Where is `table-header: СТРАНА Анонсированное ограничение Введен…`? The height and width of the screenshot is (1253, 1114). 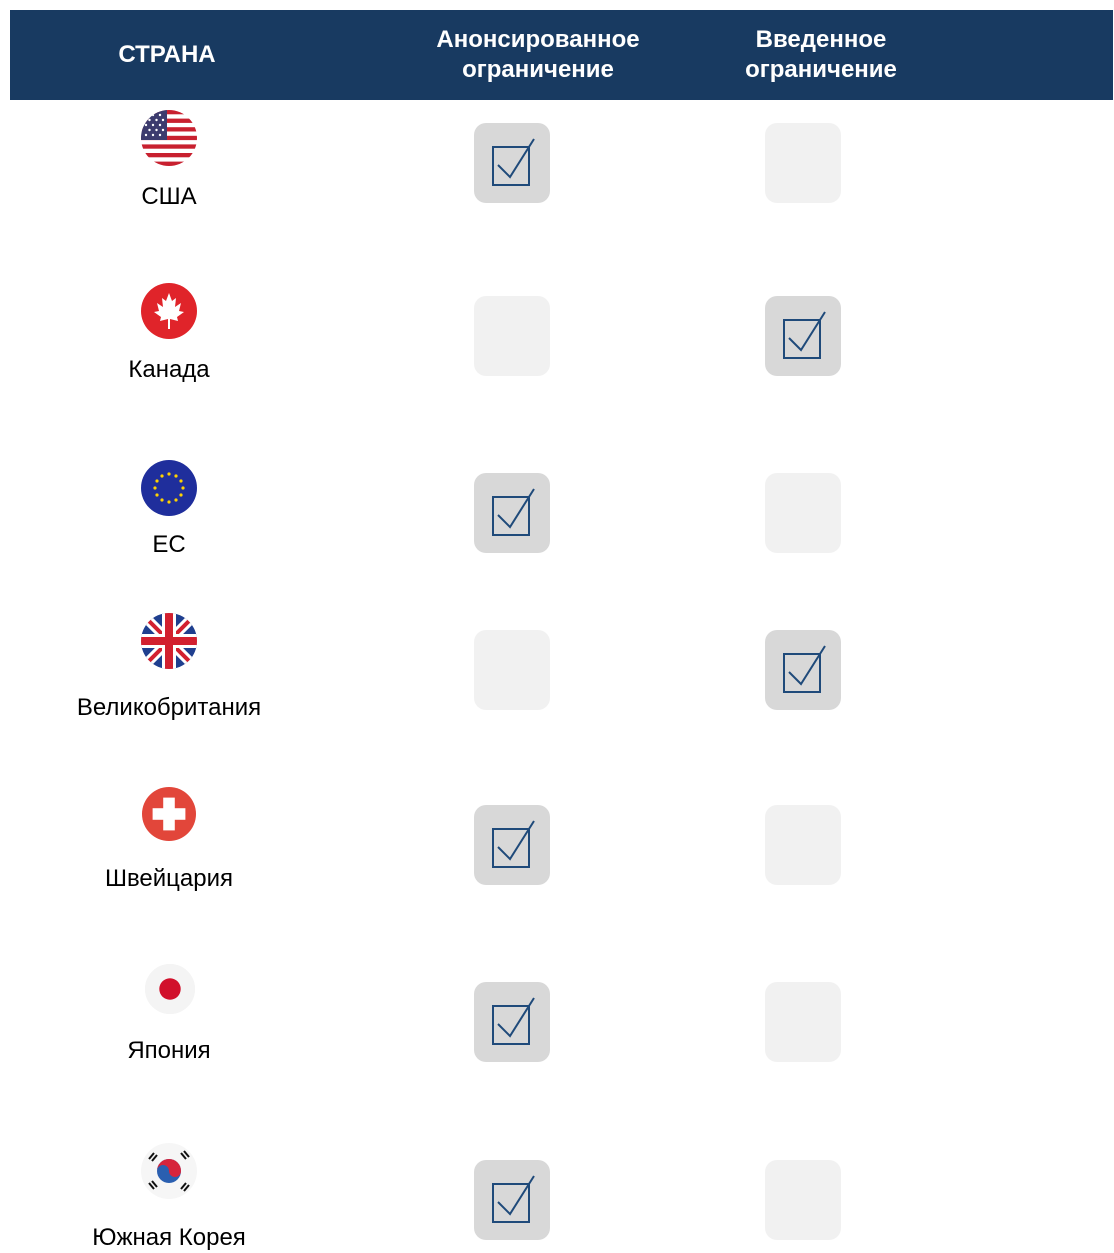
table-header: СТРАНА Анонсированное ограничение Введен… is located at coordinates (561, 55).